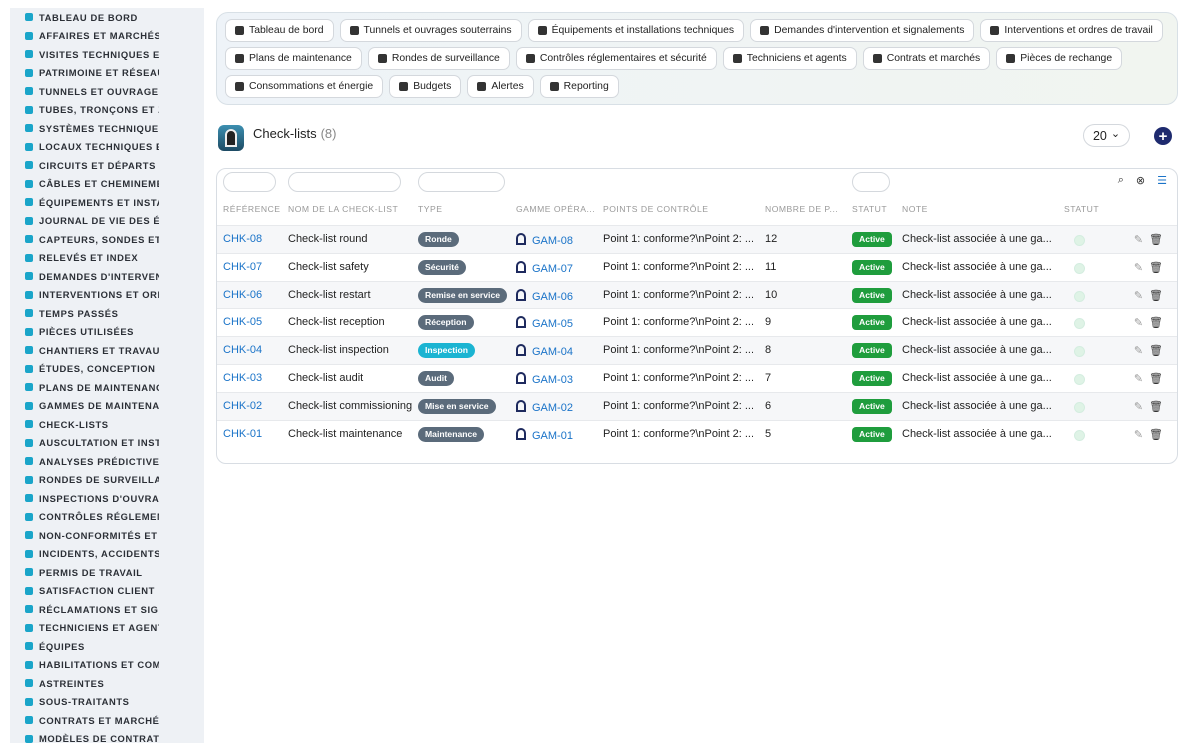 The height and width of the screenshot is (743, 1200). What do you see at coordinates (107, 165) in the screenshot?
I see `sidebar-item: CIRCUITS ET DÉPARTS É` at bounding box center [107, 165].